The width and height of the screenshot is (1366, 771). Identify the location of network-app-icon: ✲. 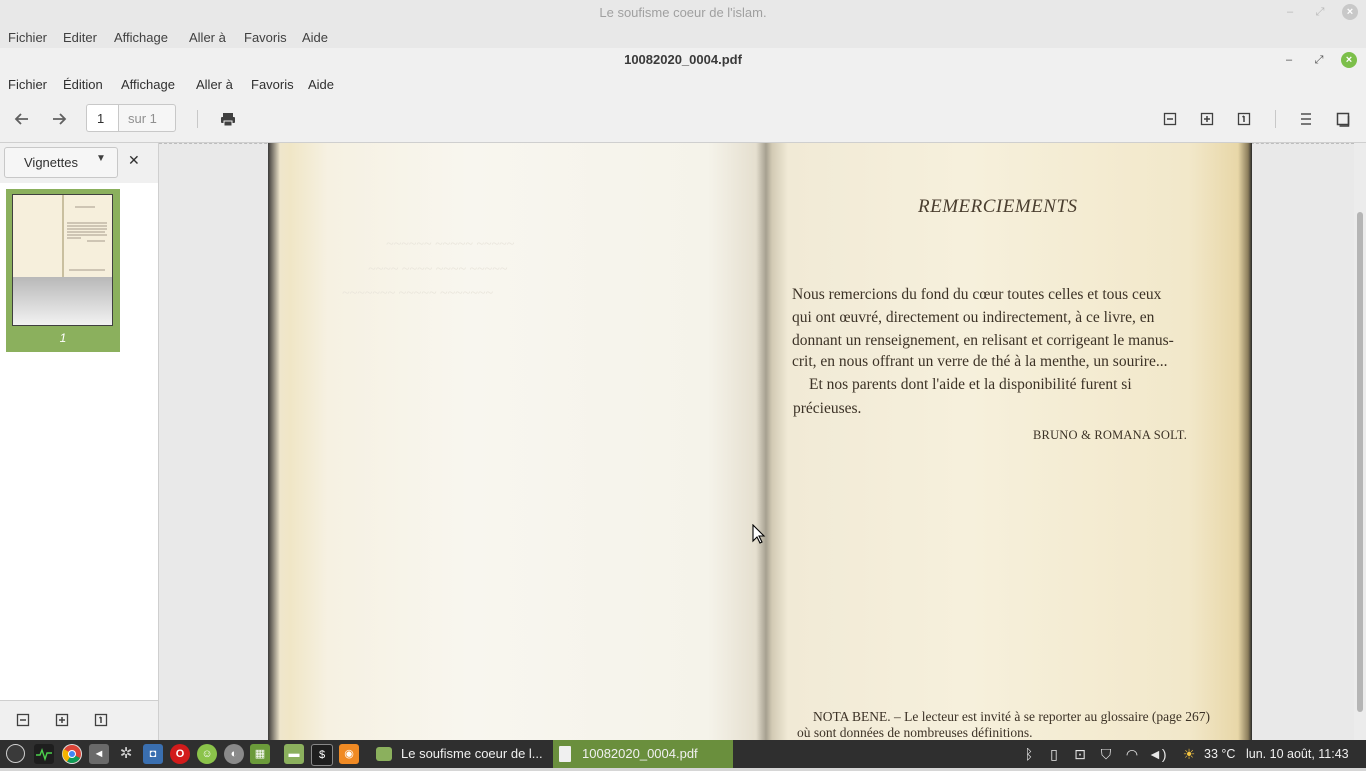
(126, 754).